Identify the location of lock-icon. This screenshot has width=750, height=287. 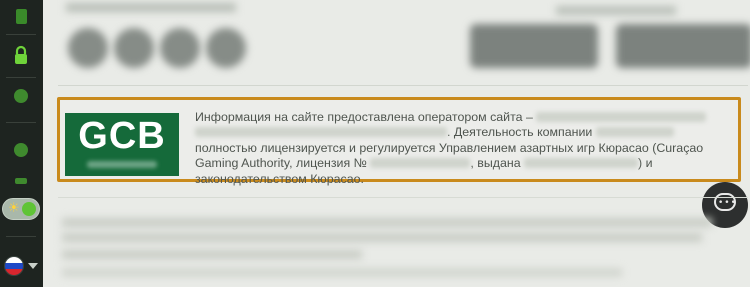
(21, 56).